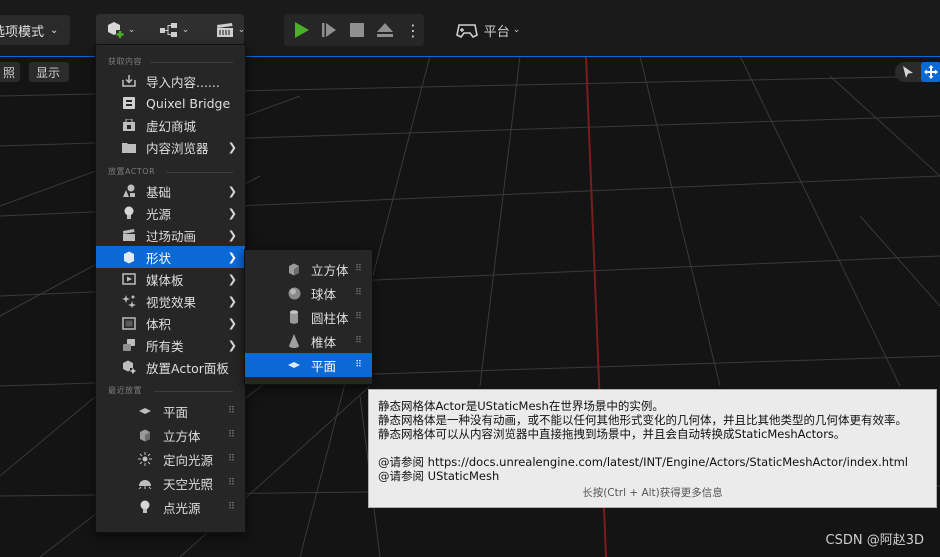 This screenshot has width=940, height=557. Describe the element at coordinates (187, 368) in the screenshot. I see `menu-item-label: 放置Actor面板` at that location.